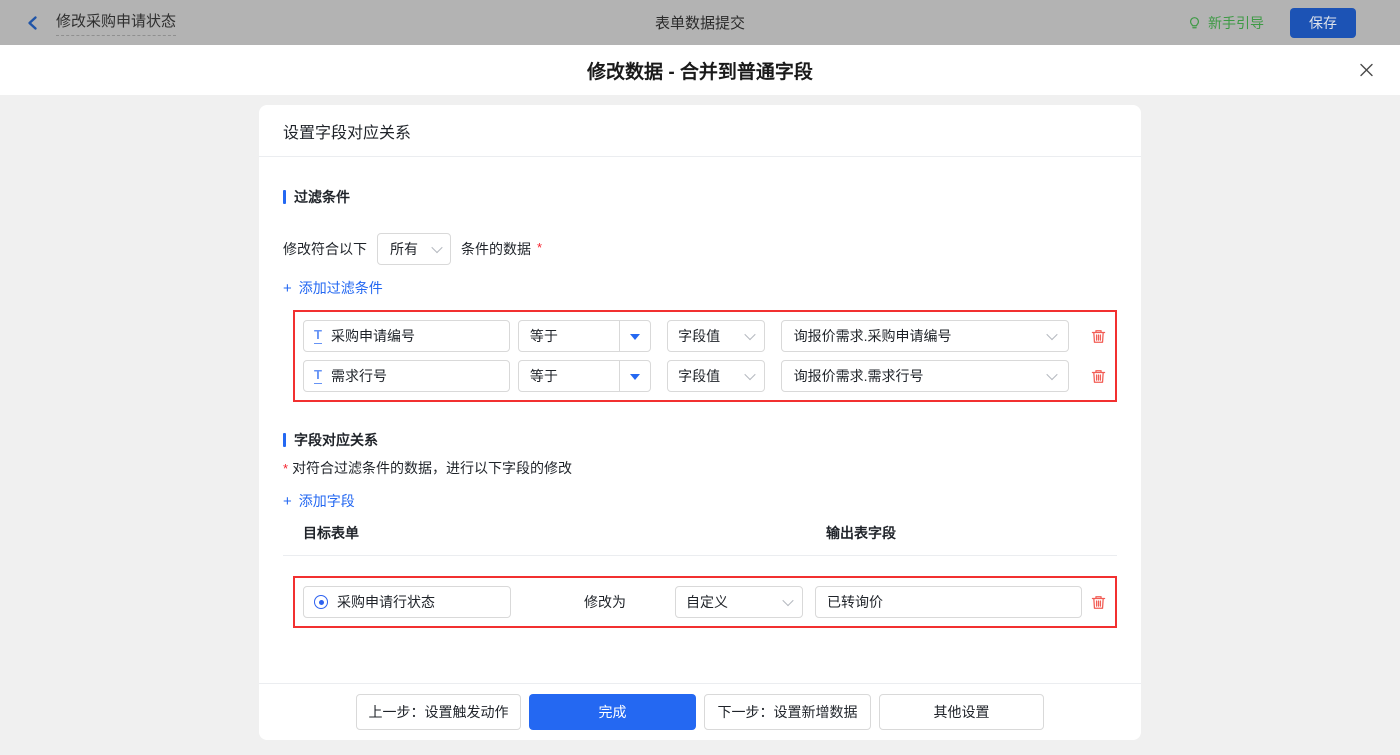  I want to click on close-button, so click(1366, 70).